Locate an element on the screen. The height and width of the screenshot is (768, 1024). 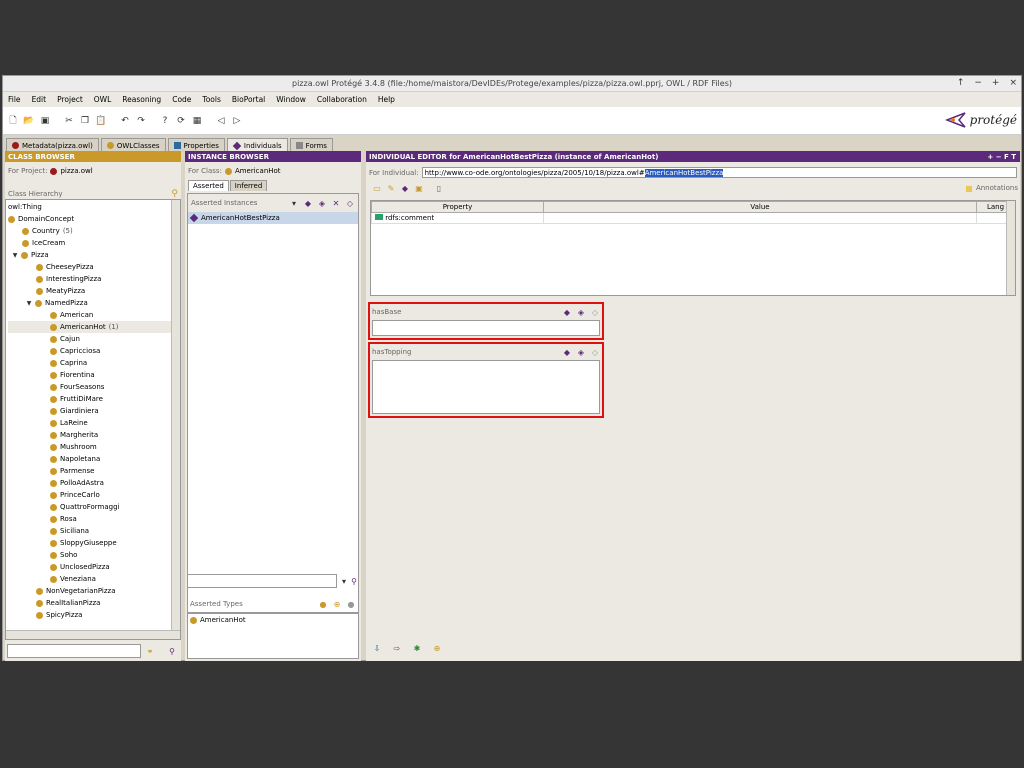
value-cell is located at coordinates (760, 218).